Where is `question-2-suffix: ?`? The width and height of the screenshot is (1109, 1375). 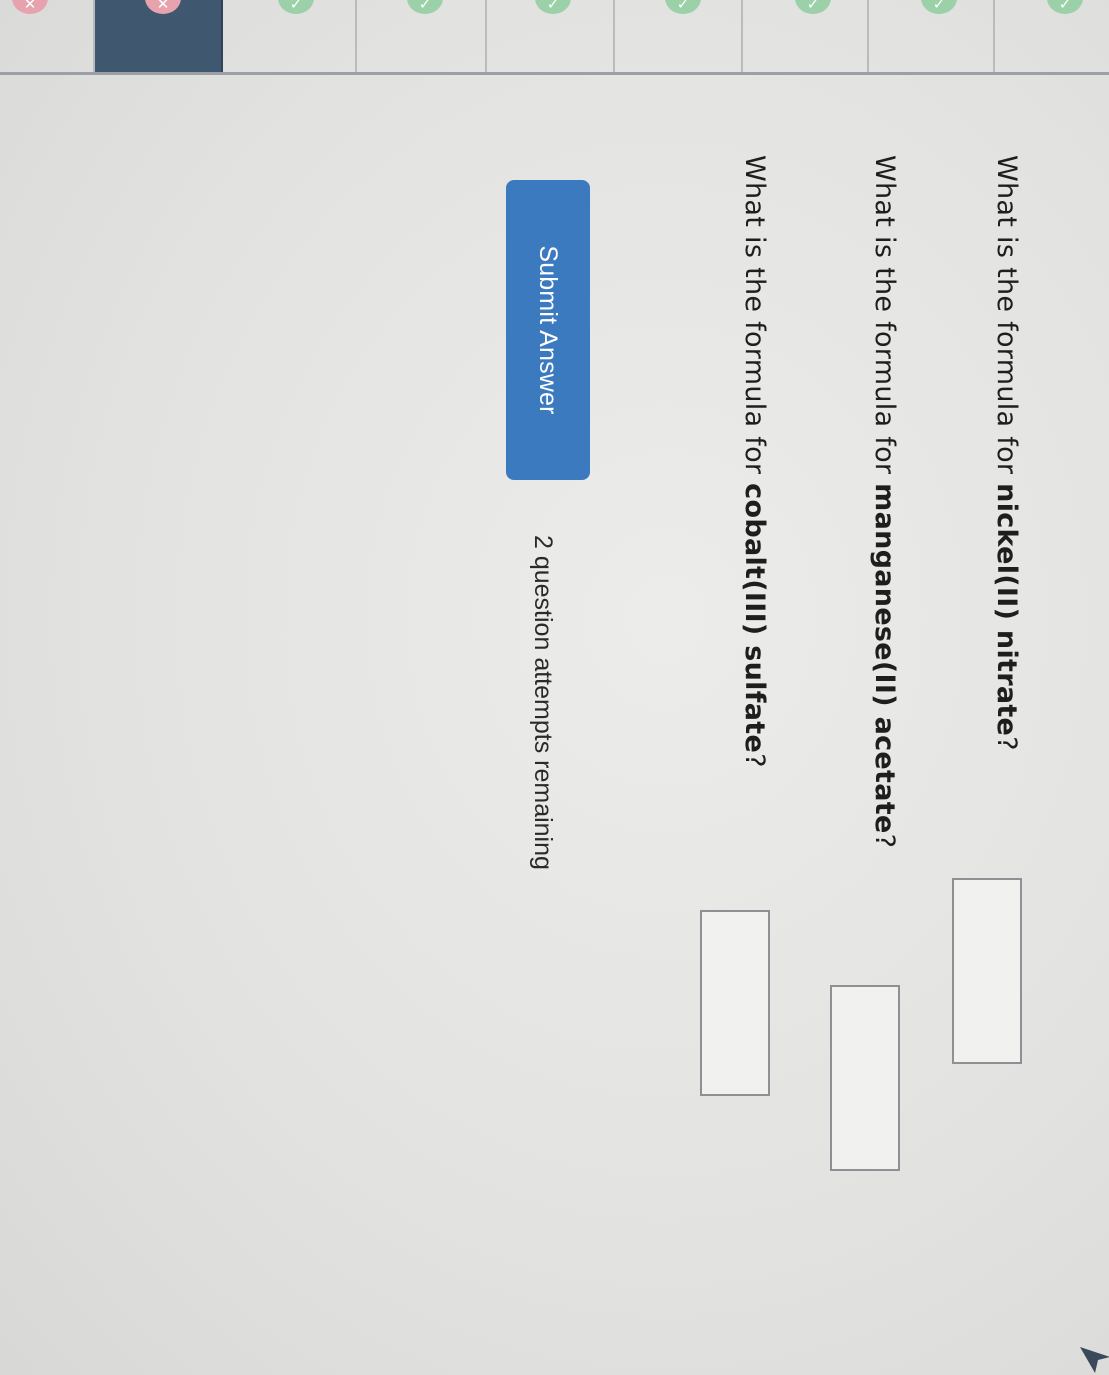
question-2-suffix: ? is located at coordinates (884, 841).